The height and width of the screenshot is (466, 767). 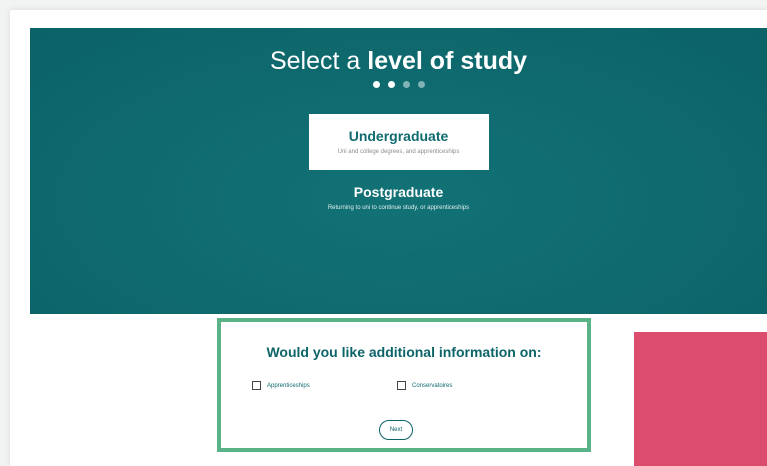 I want to click on page-title: Select a level of study, so click(x=398, y=61).